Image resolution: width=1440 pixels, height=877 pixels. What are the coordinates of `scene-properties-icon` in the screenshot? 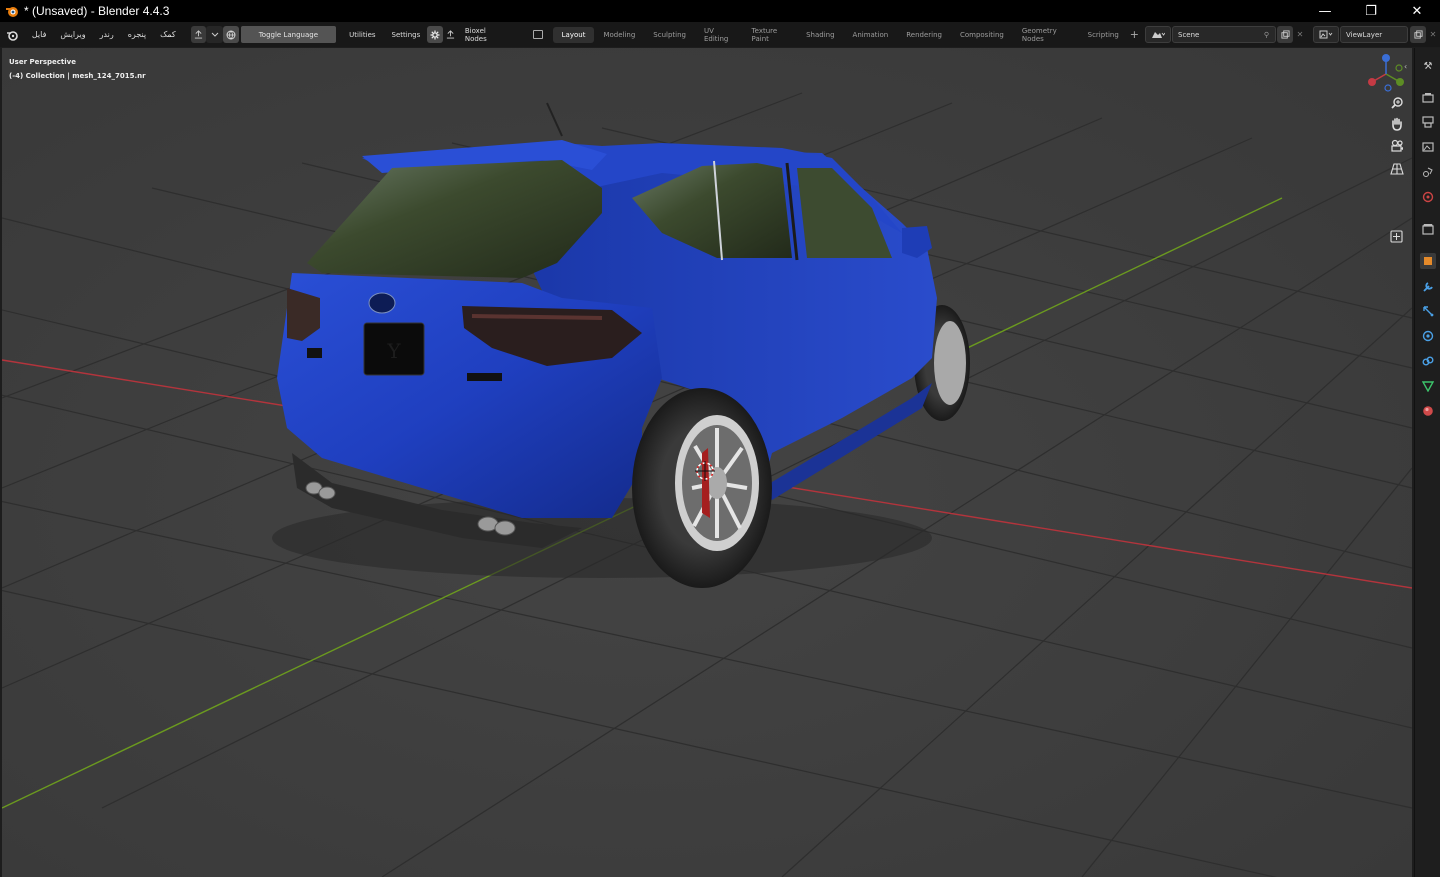 It's located at (1428, 172).